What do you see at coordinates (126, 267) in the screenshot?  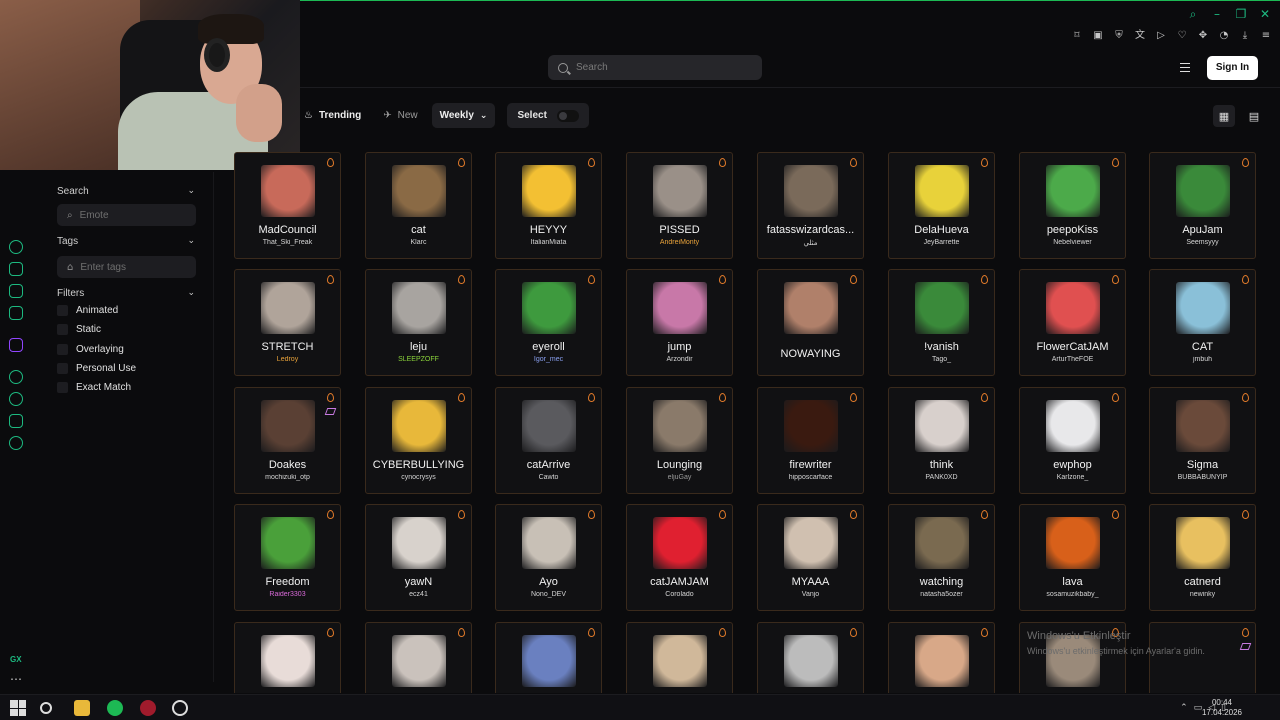 I see `tags-field: ⌂ Enter tags` at bounding box center [126, 267].